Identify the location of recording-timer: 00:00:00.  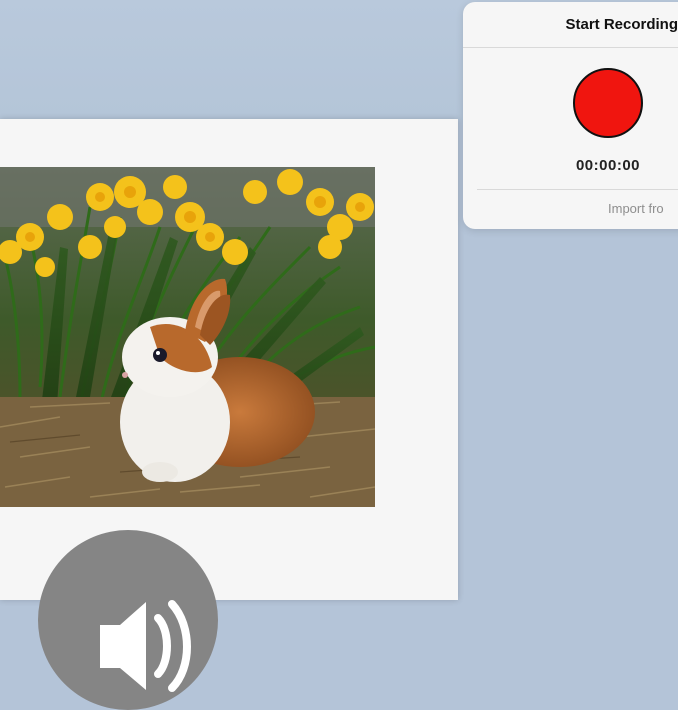
(608, 165).